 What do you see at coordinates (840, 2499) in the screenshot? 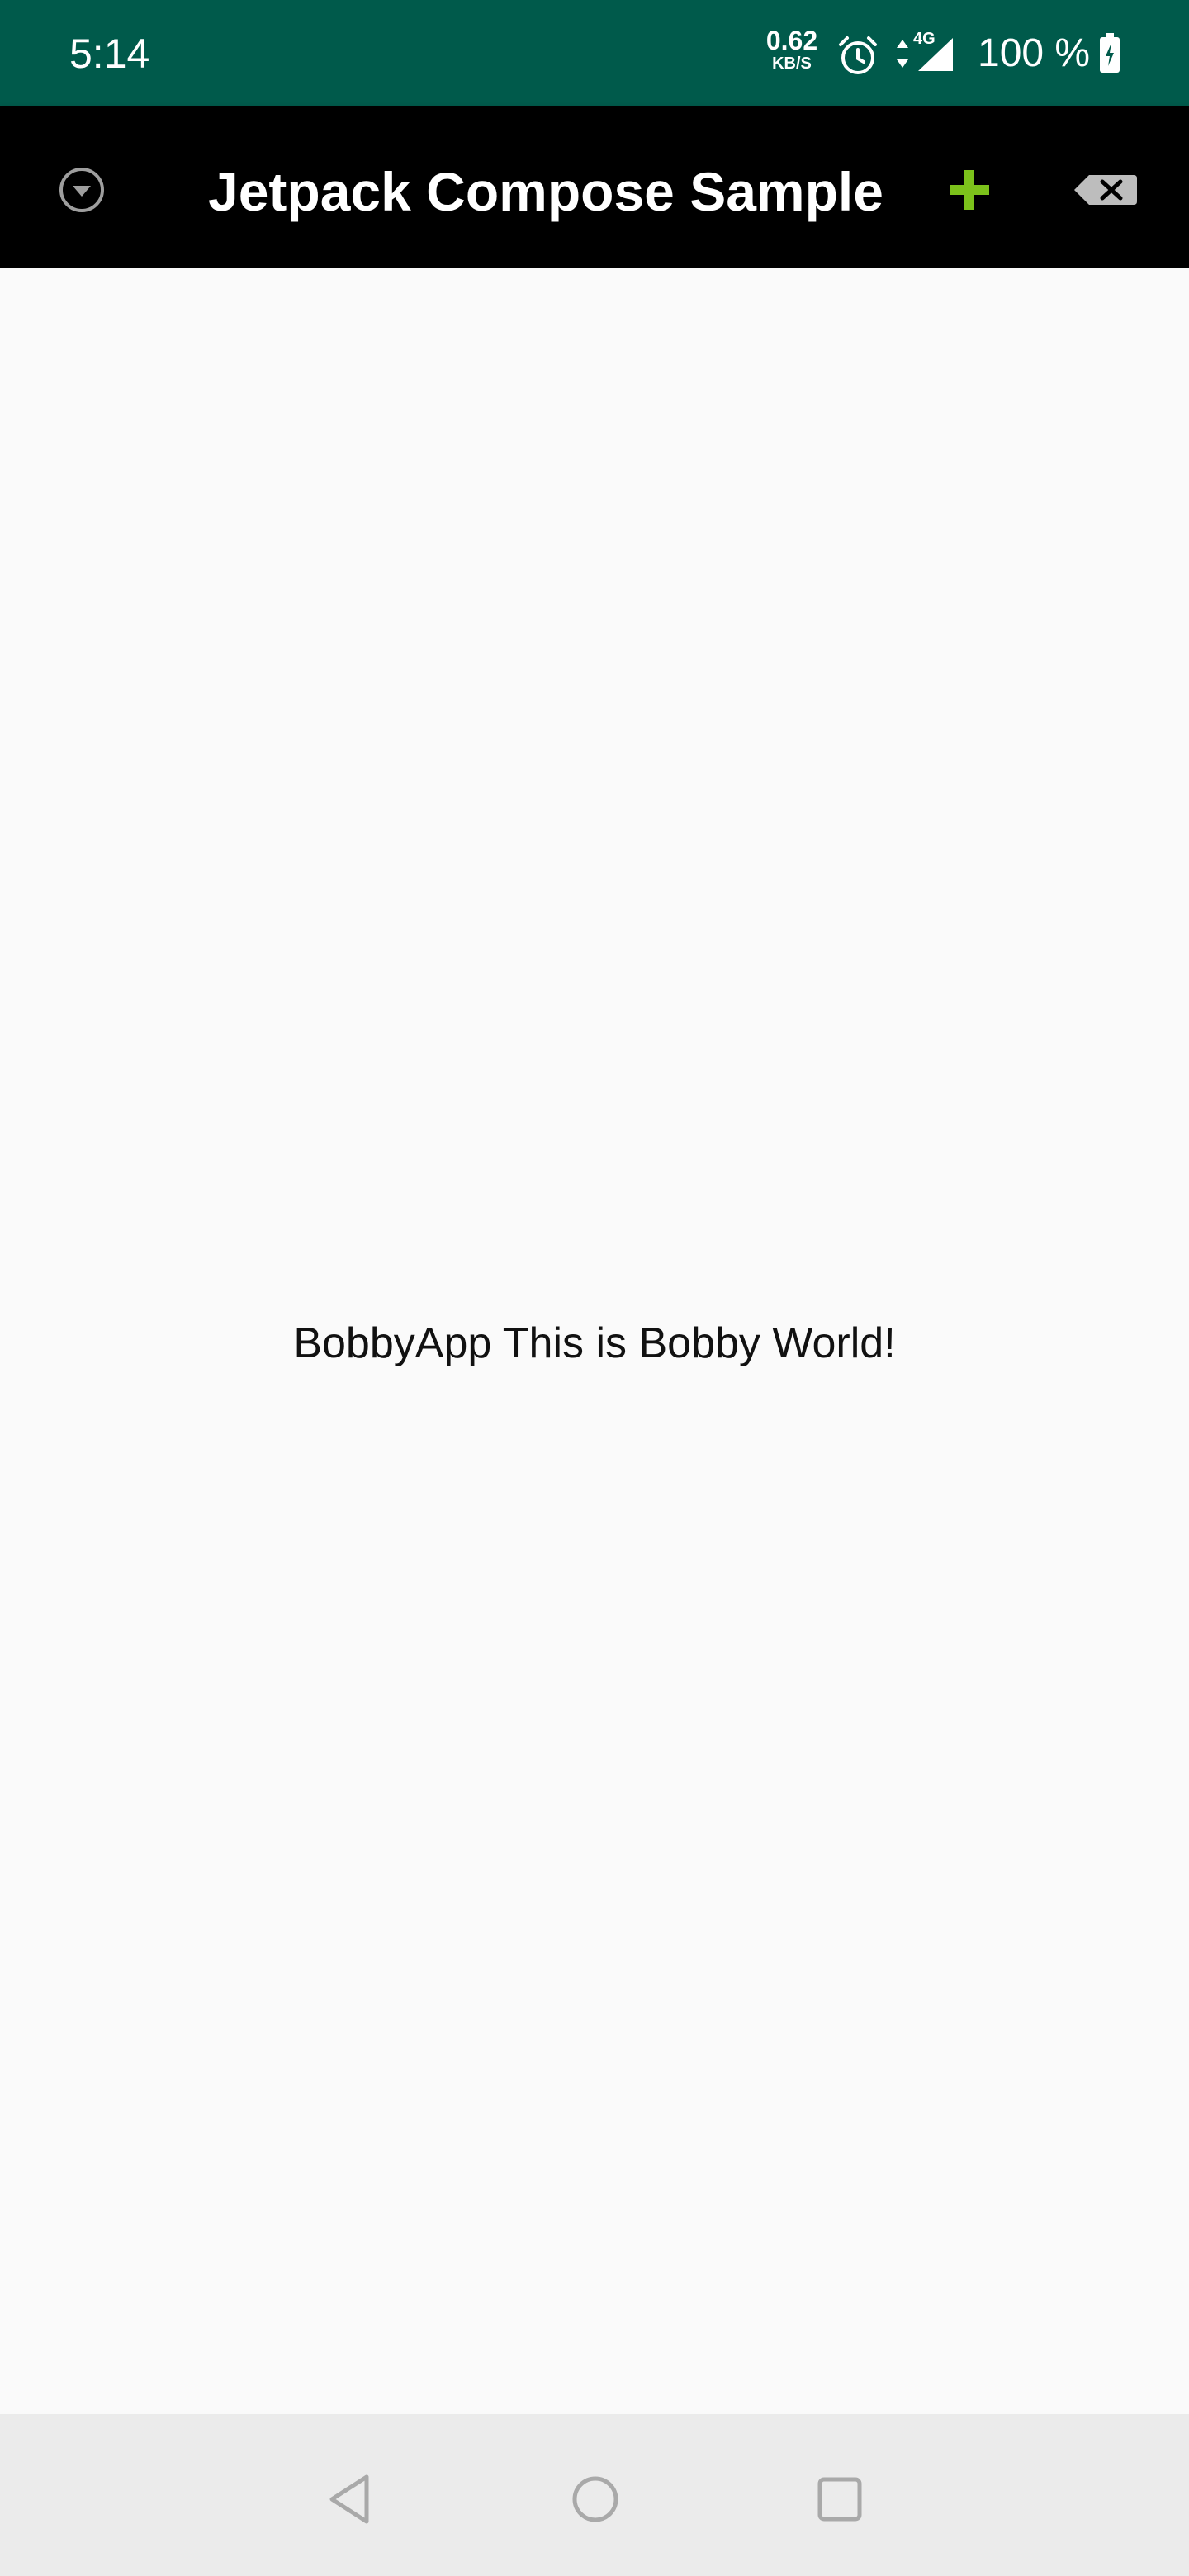
I see `recents-button` at bounding box center [840, 2499].